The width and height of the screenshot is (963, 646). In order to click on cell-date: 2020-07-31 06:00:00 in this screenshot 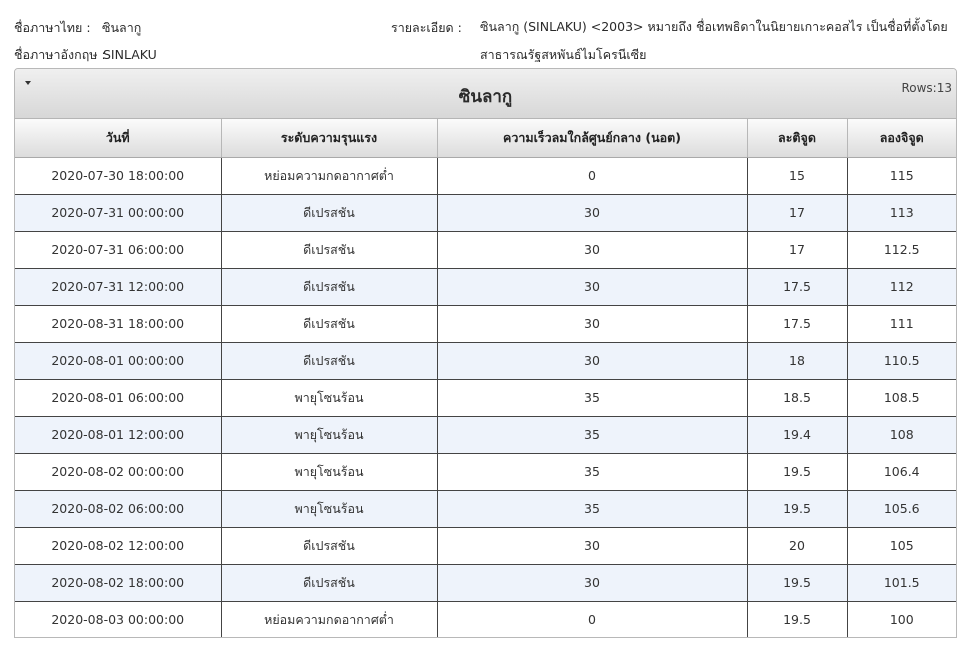, I will do `click(118, 250)`.